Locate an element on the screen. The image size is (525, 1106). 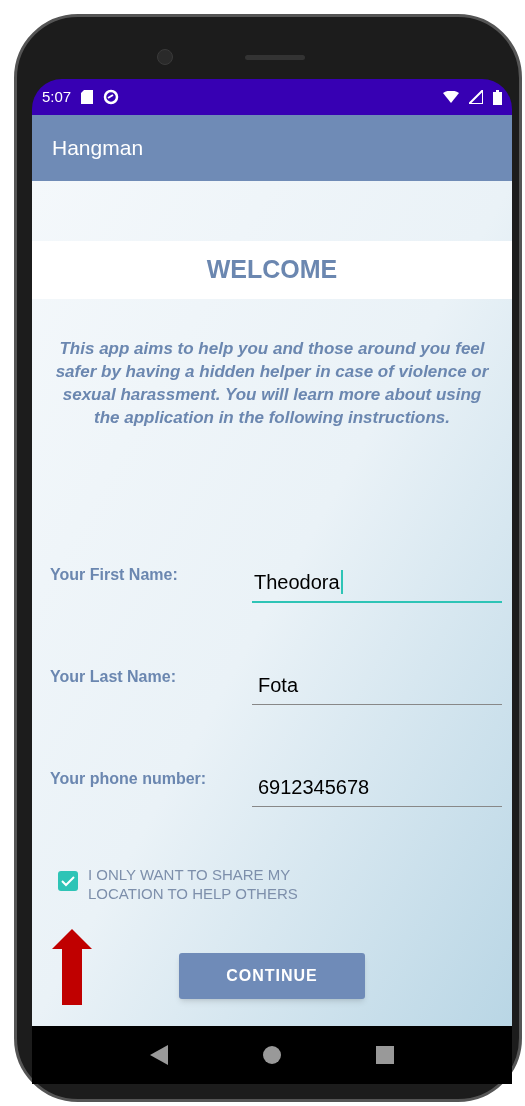
app-title: Hangman is located at coordinates (98, 148).